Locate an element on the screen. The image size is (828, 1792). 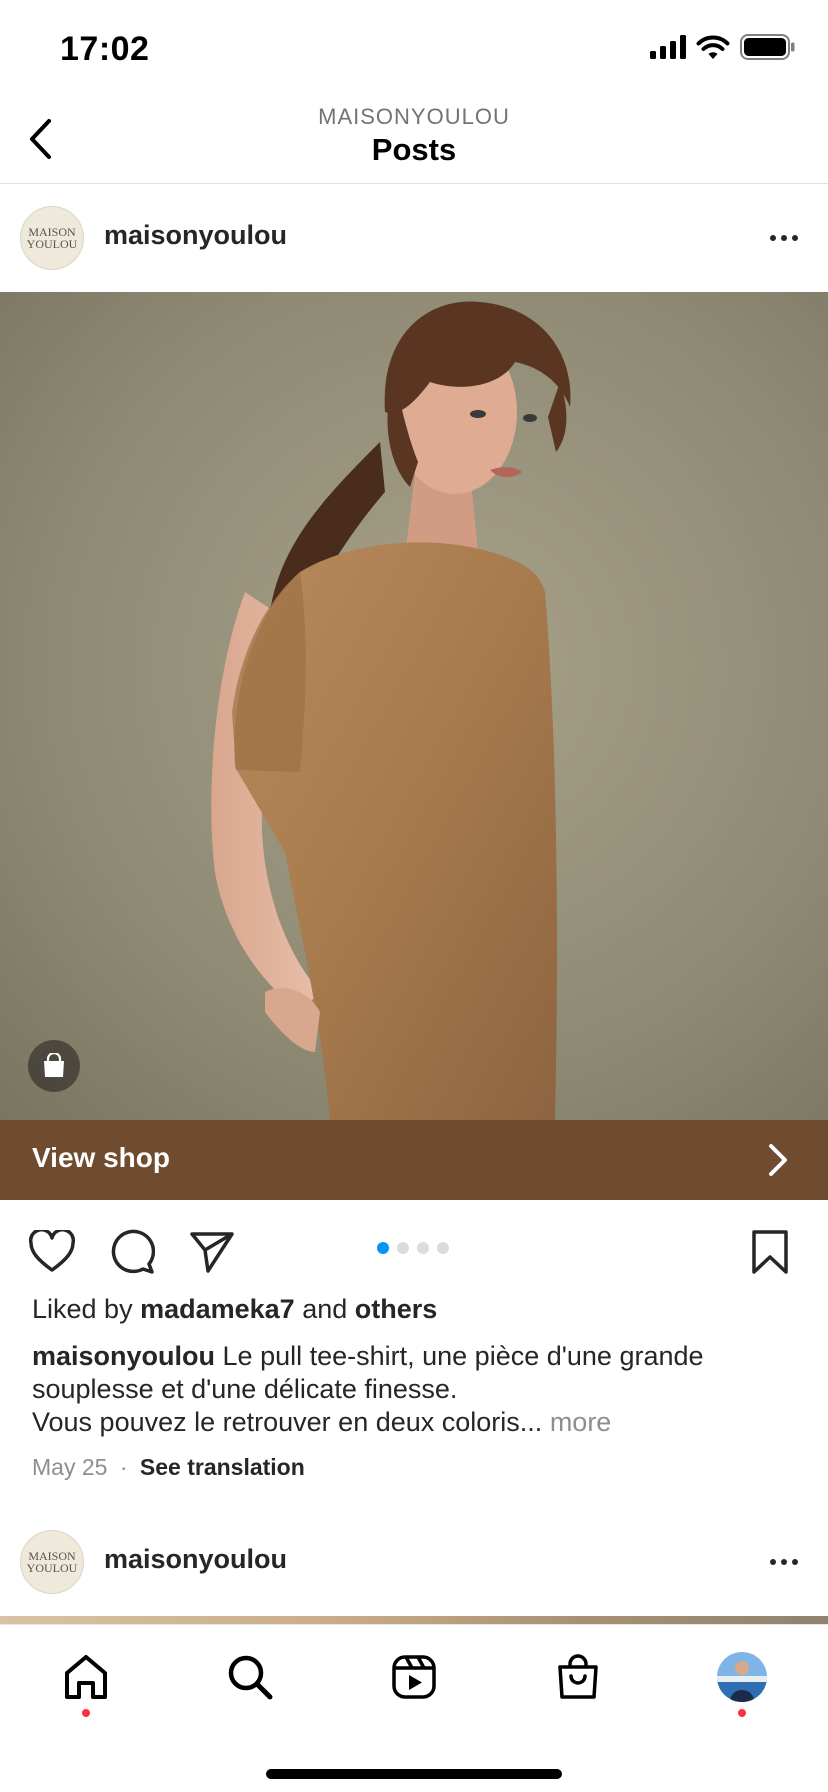
profile-notification-dot is located at coordinates (742, 1713).